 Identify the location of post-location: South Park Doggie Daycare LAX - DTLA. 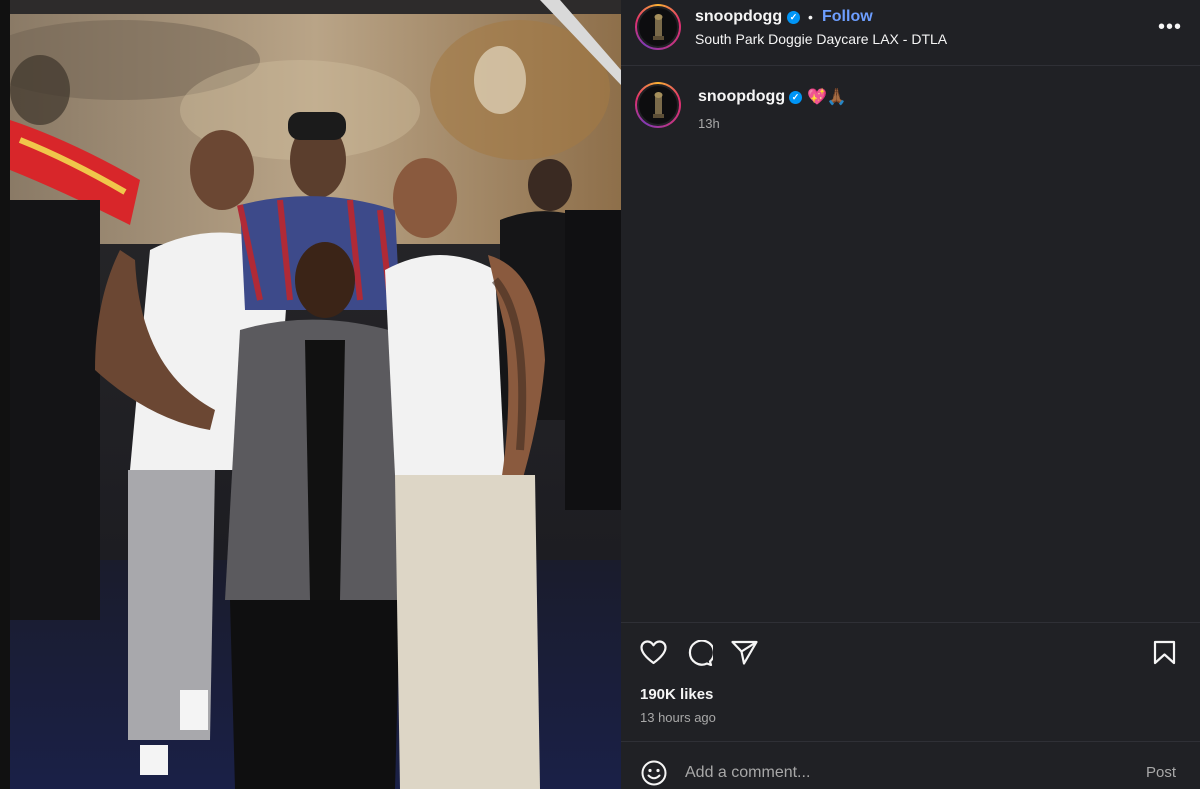
(821, 39).